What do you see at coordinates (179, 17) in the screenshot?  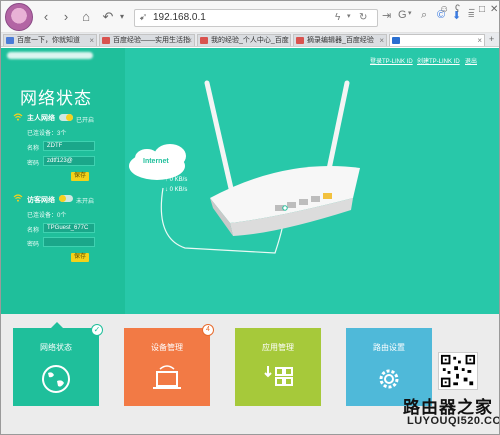 I see `address-url: 192.168.0.1` at bounding box center [179, 17].